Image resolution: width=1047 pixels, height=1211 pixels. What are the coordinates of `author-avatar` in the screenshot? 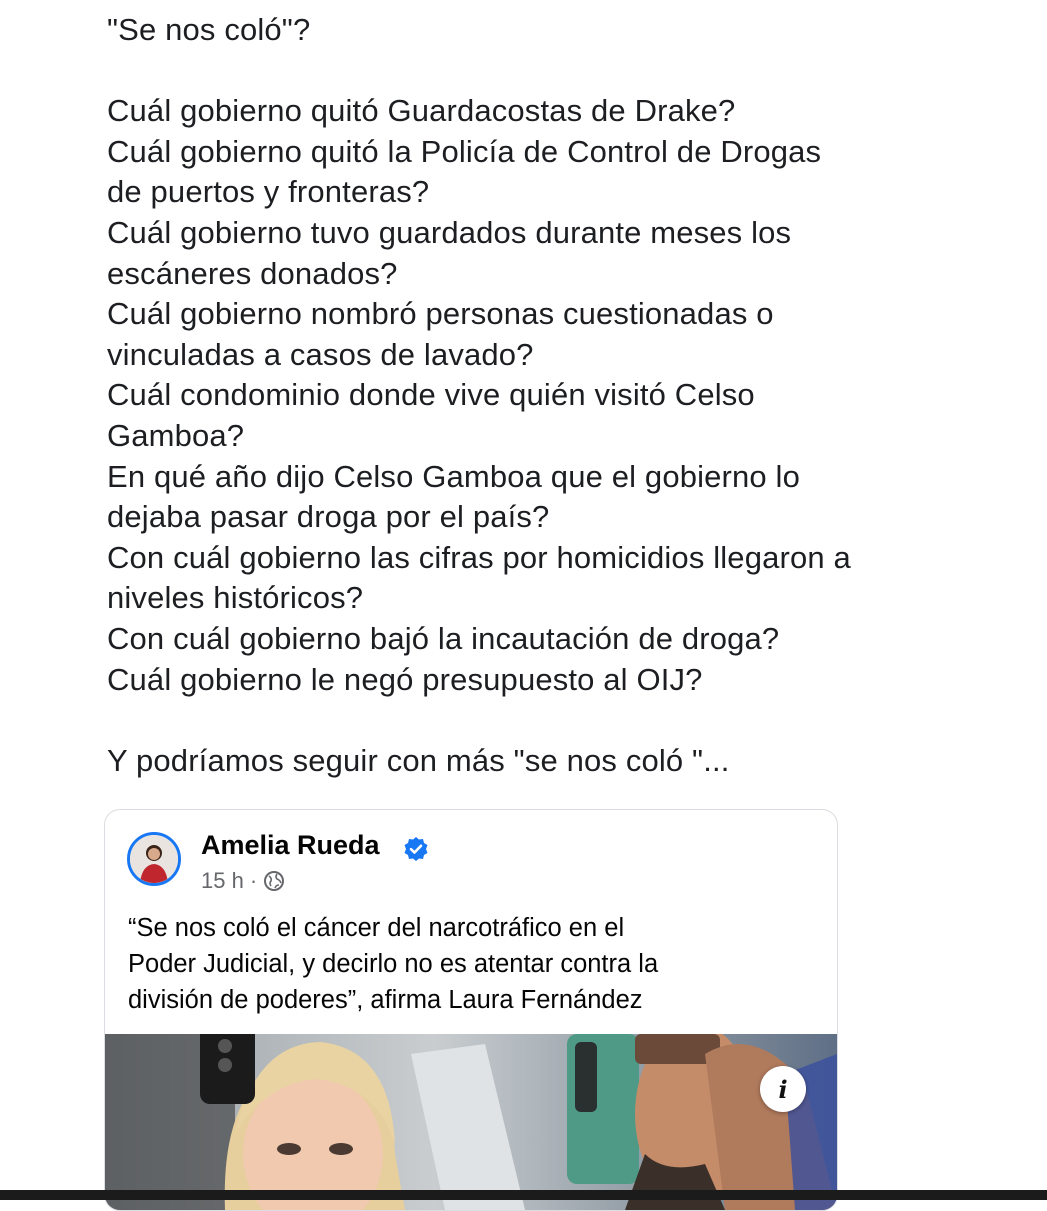 It's located at (154, 859).